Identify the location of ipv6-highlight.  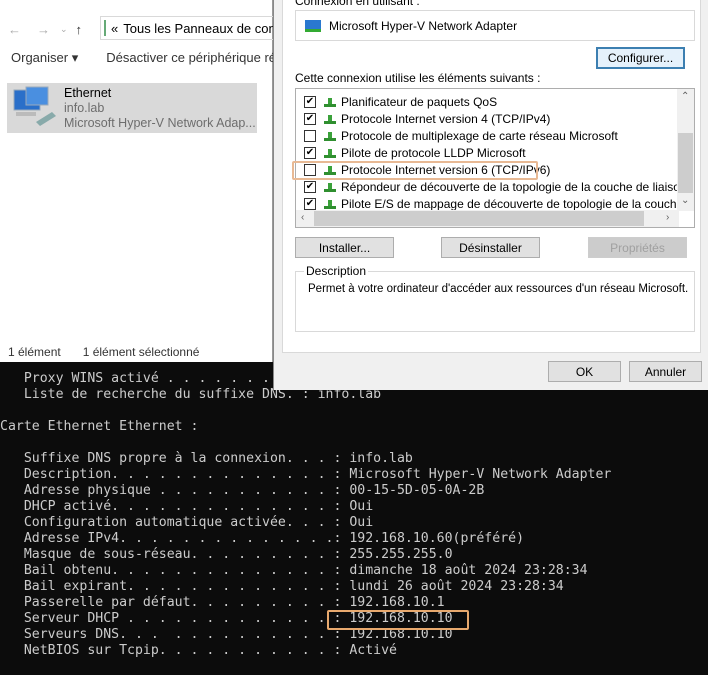
(415, 170).